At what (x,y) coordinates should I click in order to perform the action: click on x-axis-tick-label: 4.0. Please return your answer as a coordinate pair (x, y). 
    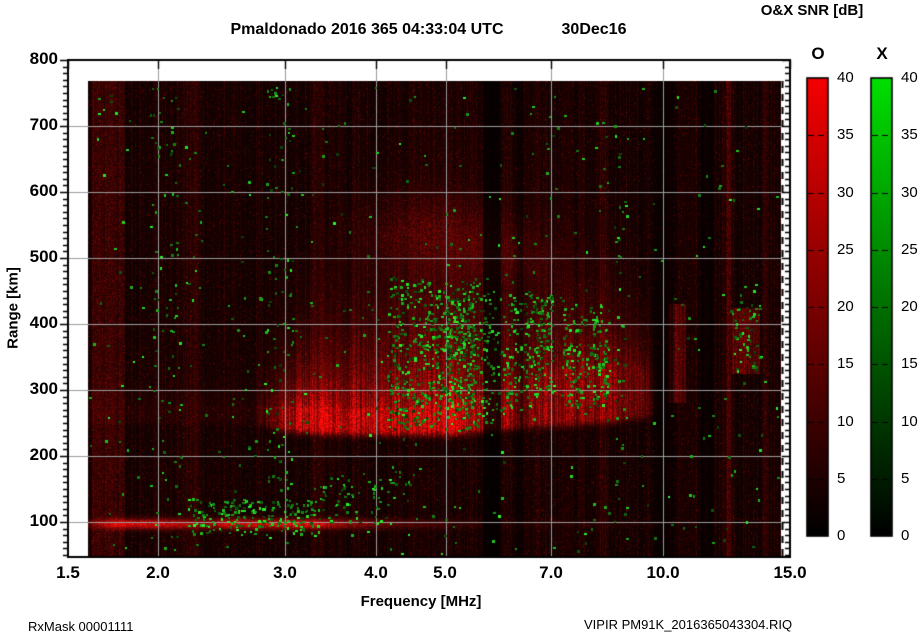
    Looking at the image, I should click on (376, 572).